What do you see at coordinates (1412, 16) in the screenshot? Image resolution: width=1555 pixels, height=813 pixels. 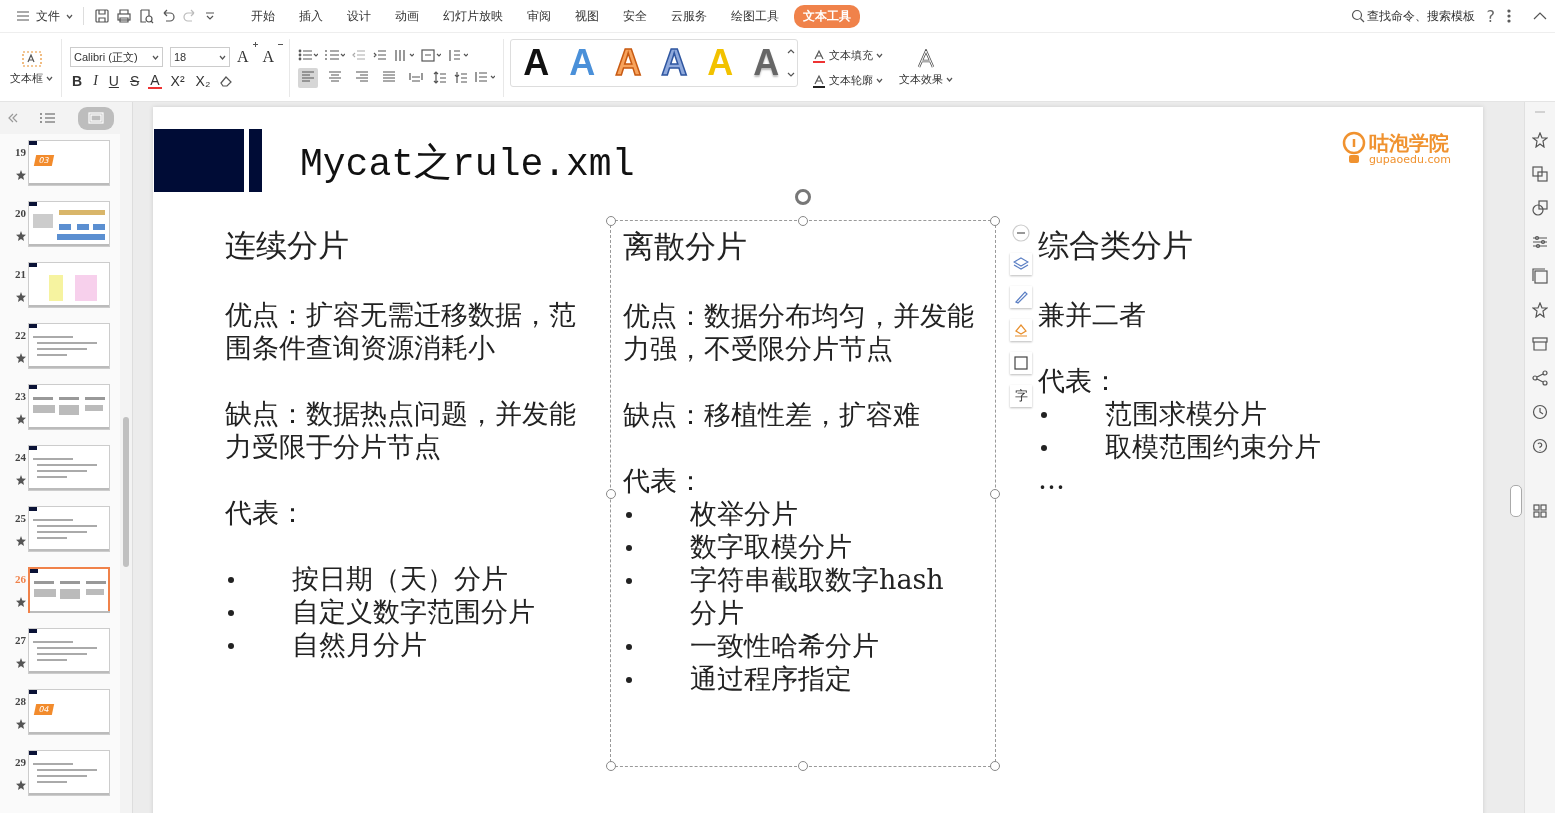 I see `search-command: 查找命令、搜索模板` at bounding box center [1412, 16].